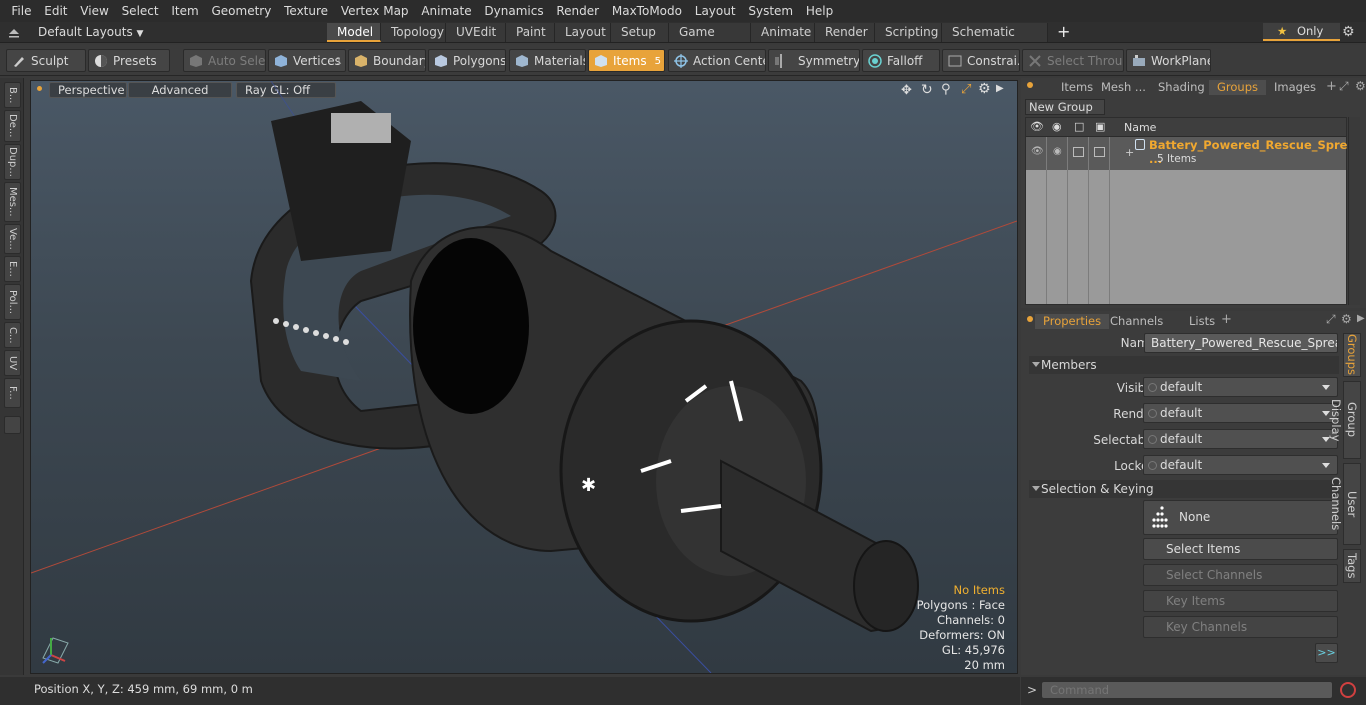  Describe the element at coordinates (583, 32) in the screenshot. I see `tab-layout: Layout` at that location.